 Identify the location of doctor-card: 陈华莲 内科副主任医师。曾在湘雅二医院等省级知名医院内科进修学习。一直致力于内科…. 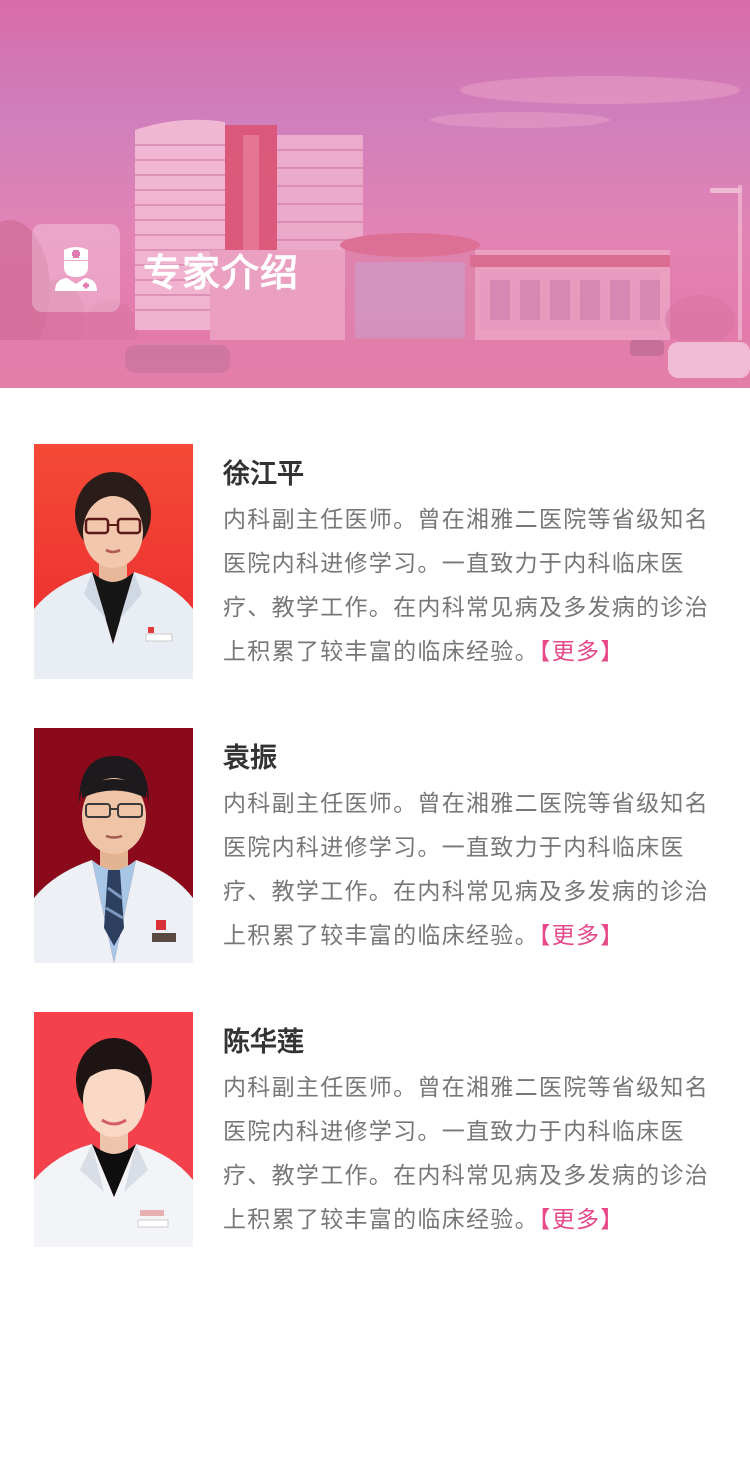
(379, 1130).